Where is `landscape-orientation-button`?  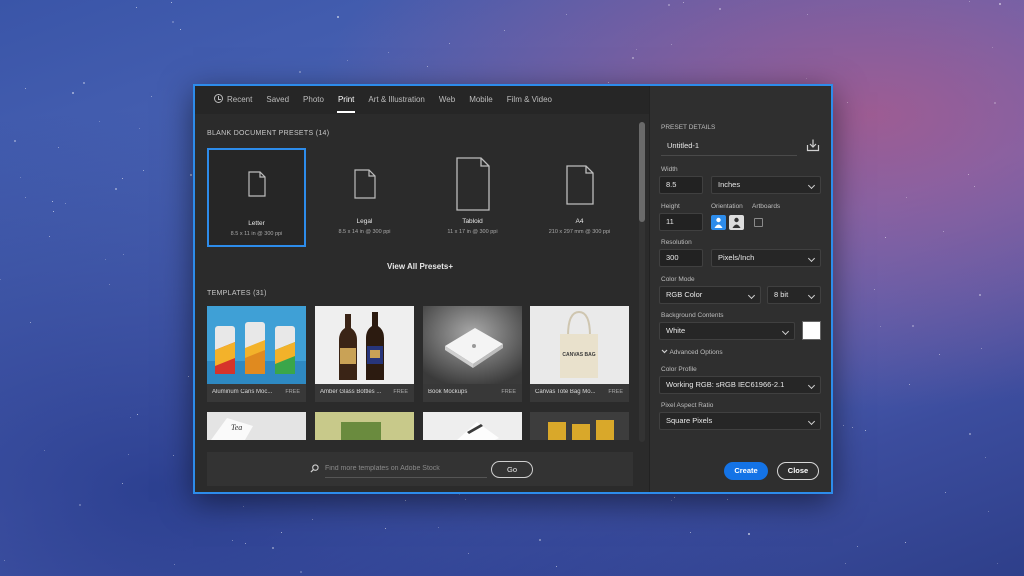 landscape-orientation-button is located at coordinates (736, 222).